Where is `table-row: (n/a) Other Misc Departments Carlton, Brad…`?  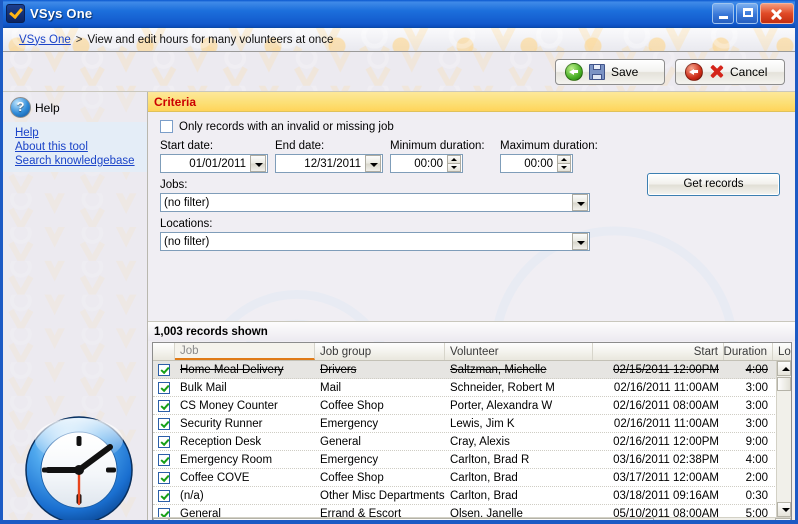
table-row: (n/a) Other Misc Departments Carlton, Brad… is located at coordinates (472, 496).